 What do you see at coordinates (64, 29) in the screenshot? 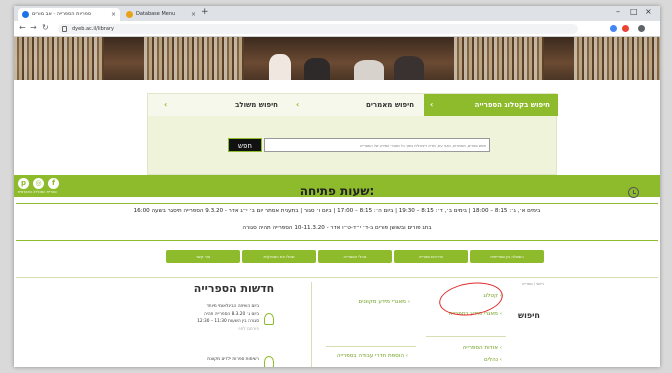
I see `lock-icon` at bounding box center [64, 29].